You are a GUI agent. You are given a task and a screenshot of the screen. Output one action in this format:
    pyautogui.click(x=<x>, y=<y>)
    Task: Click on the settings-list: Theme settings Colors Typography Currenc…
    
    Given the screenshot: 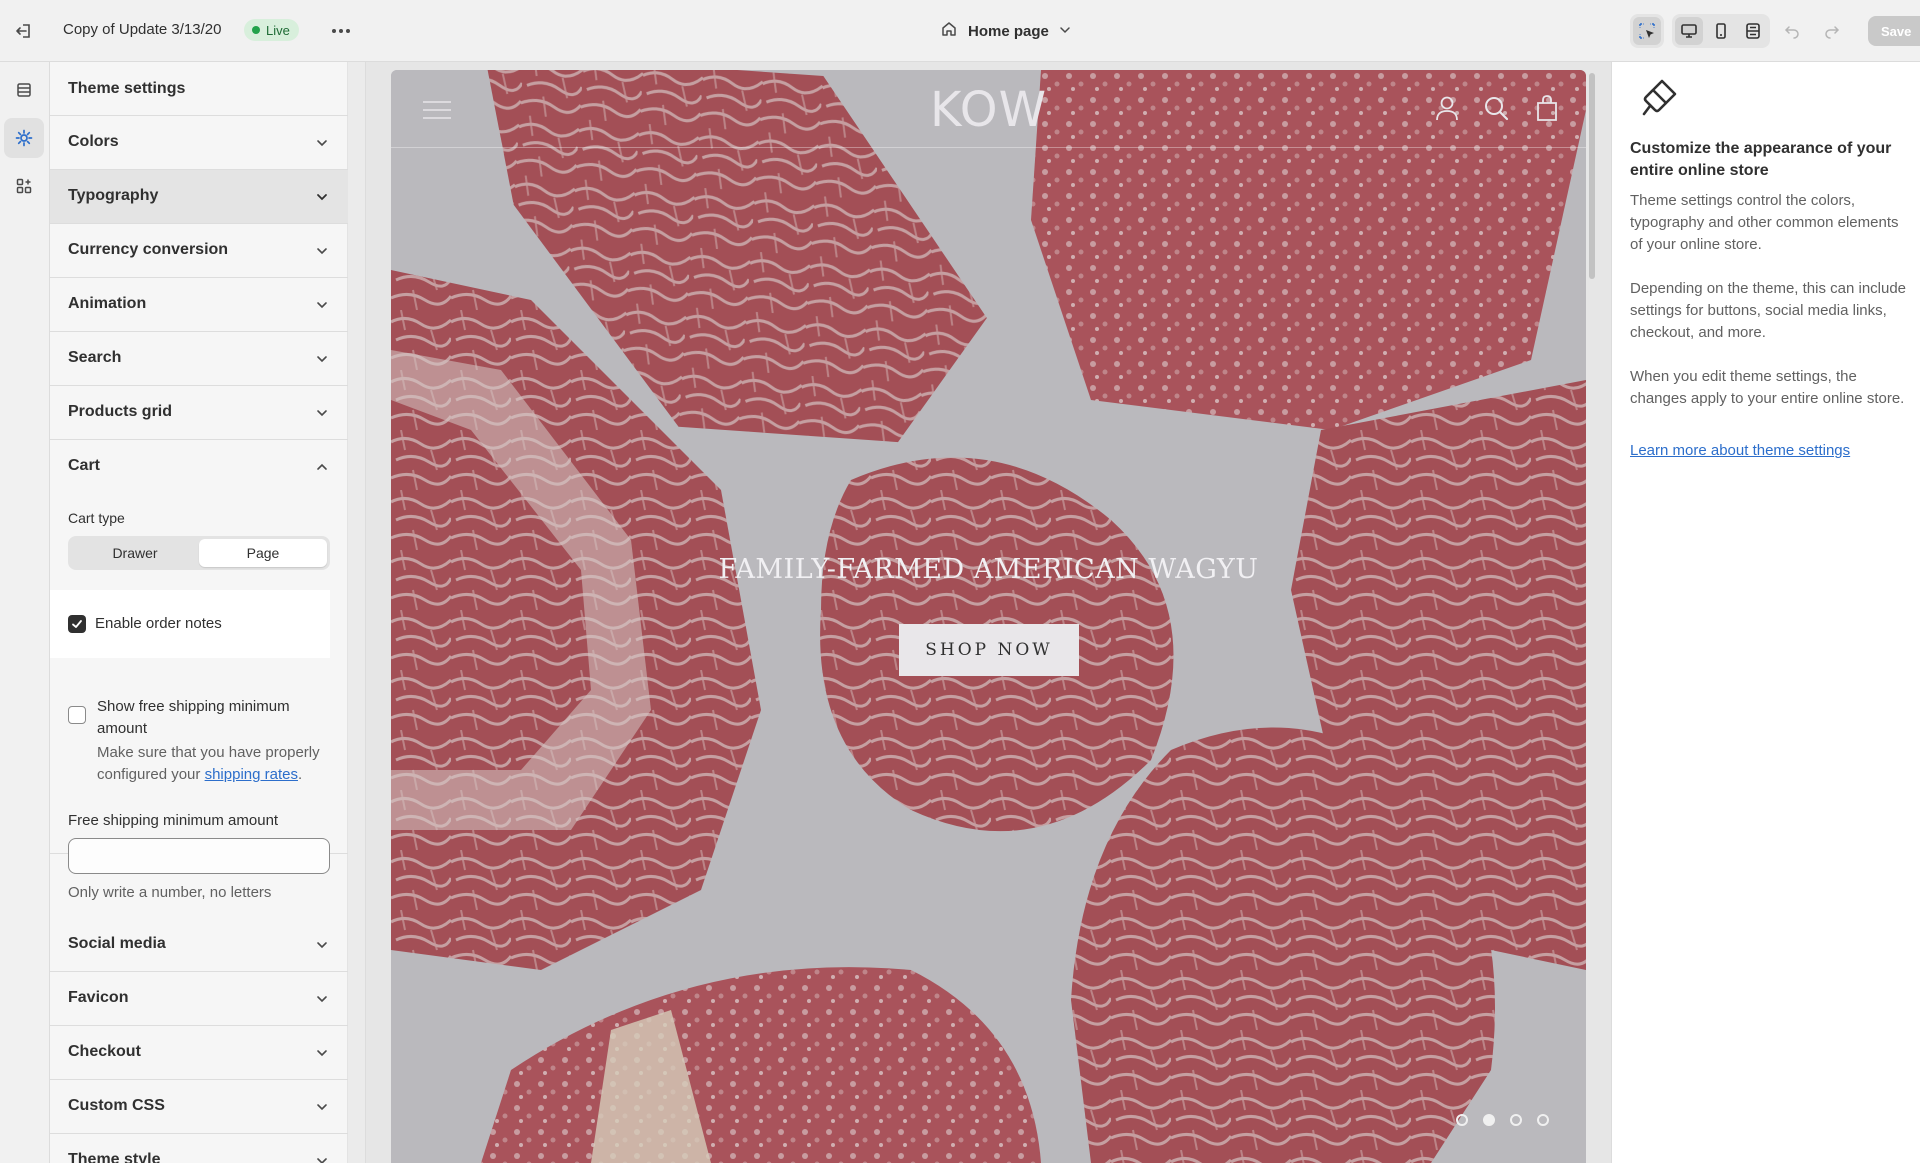 What is the action you would take?
    pyautogui.click(x=199, y=612)
    